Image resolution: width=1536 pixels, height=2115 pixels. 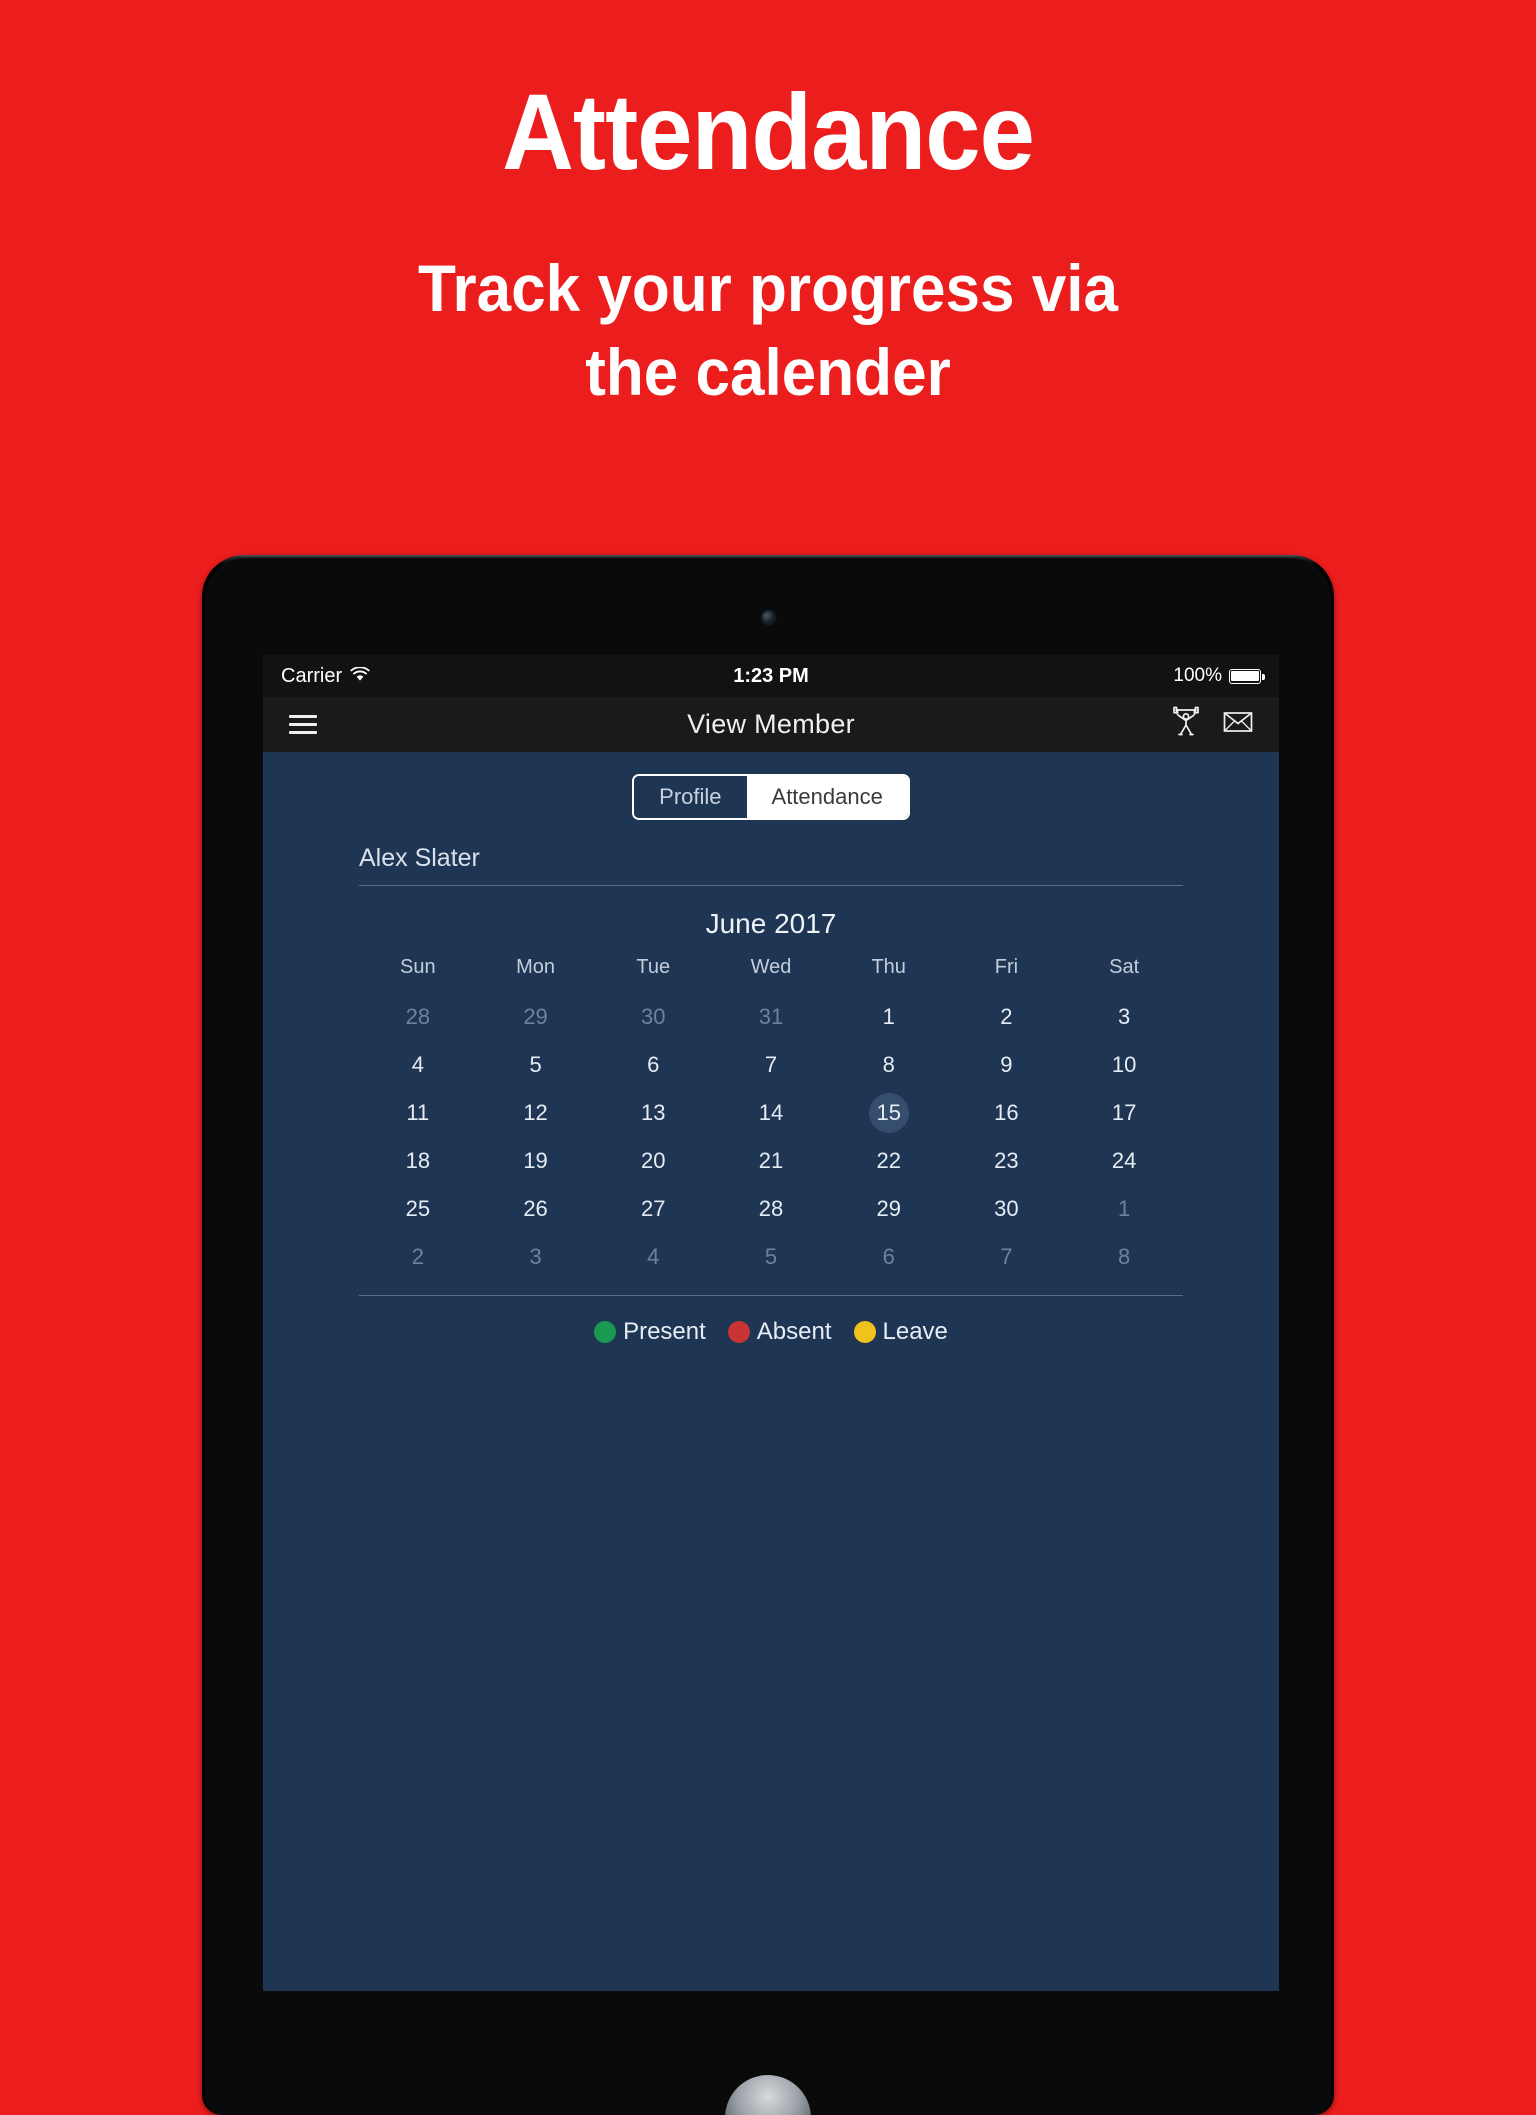 I want to click on promo-subtitle-line-2: the calender, so click(x=768, y=372).